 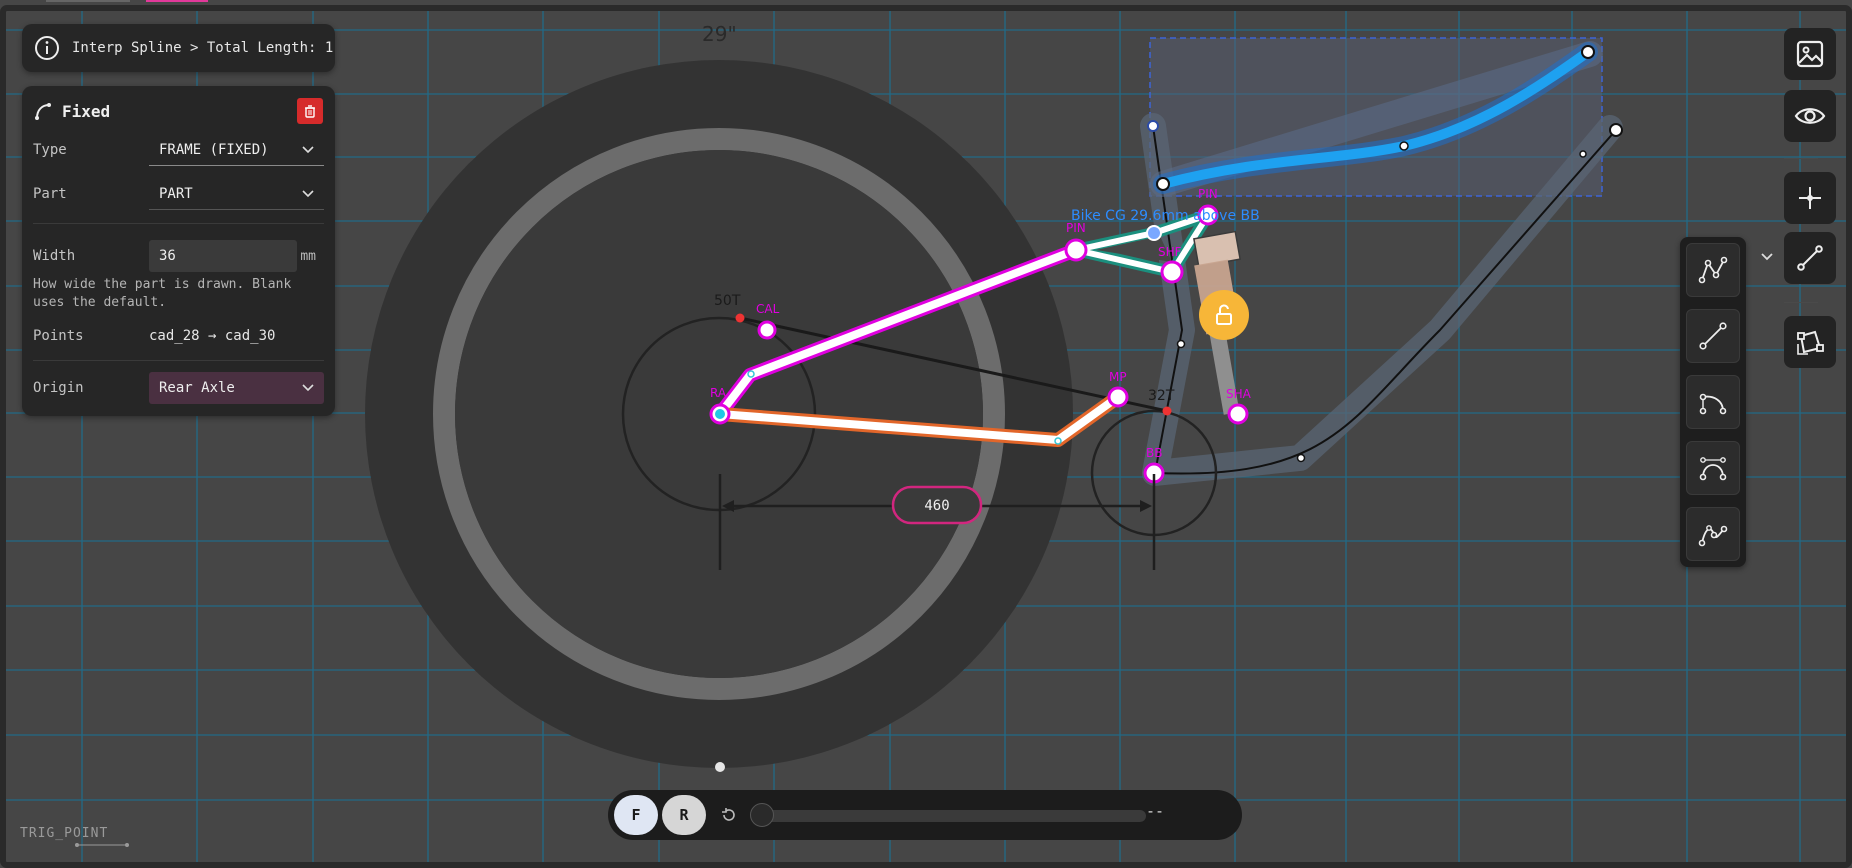 I want to click on bike-cg, so click(x=1154, y=233).